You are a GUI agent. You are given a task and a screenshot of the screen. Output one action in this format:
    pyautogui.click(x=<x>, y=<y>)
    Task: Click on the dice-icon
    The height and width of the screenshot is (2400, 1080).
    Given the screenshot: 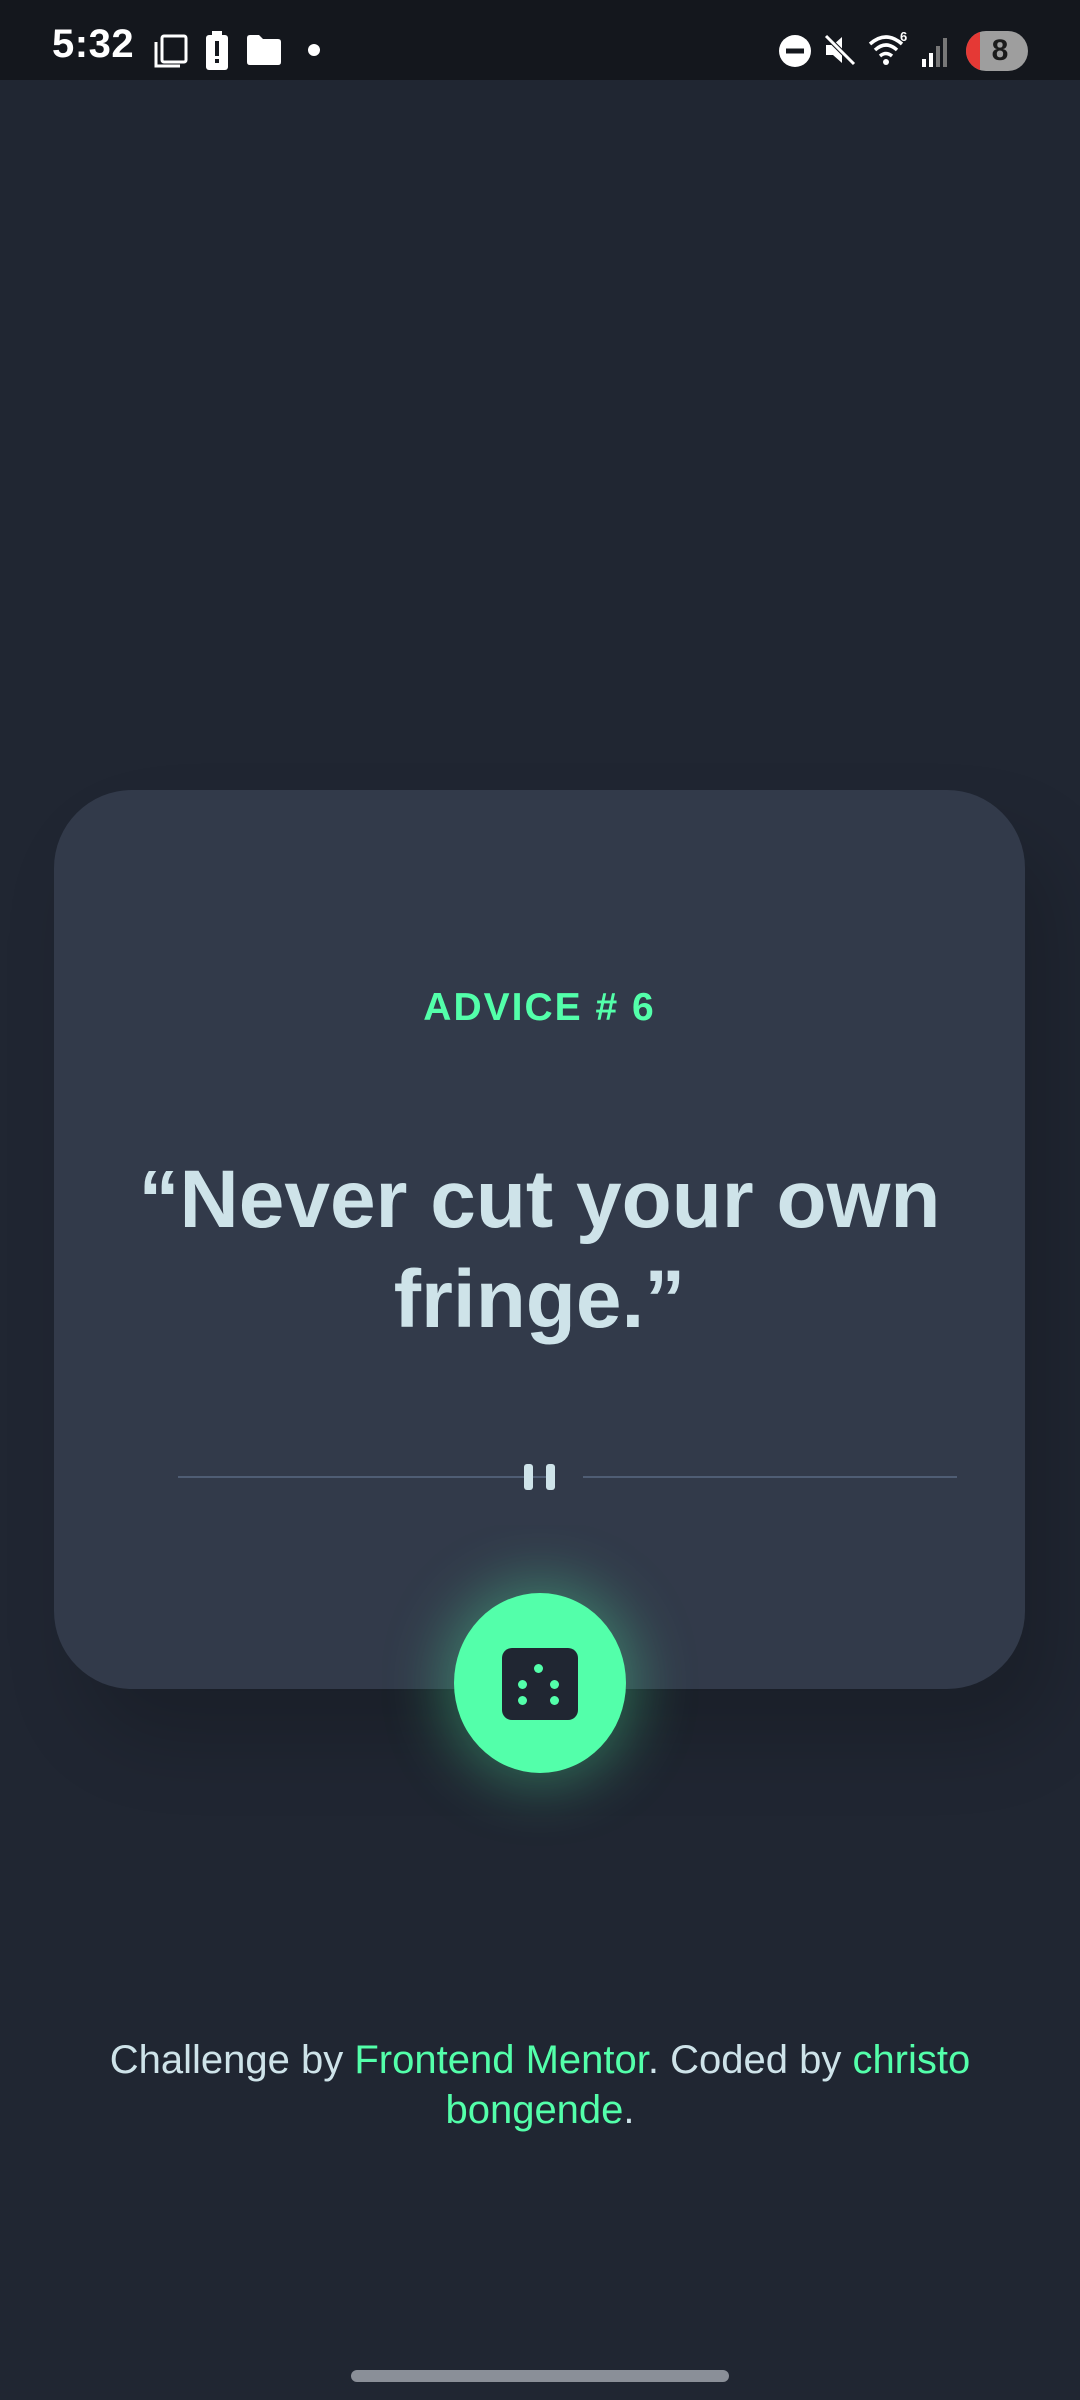 What is the action you would take?
    pyautogui.click(x=540, y=1684)
    